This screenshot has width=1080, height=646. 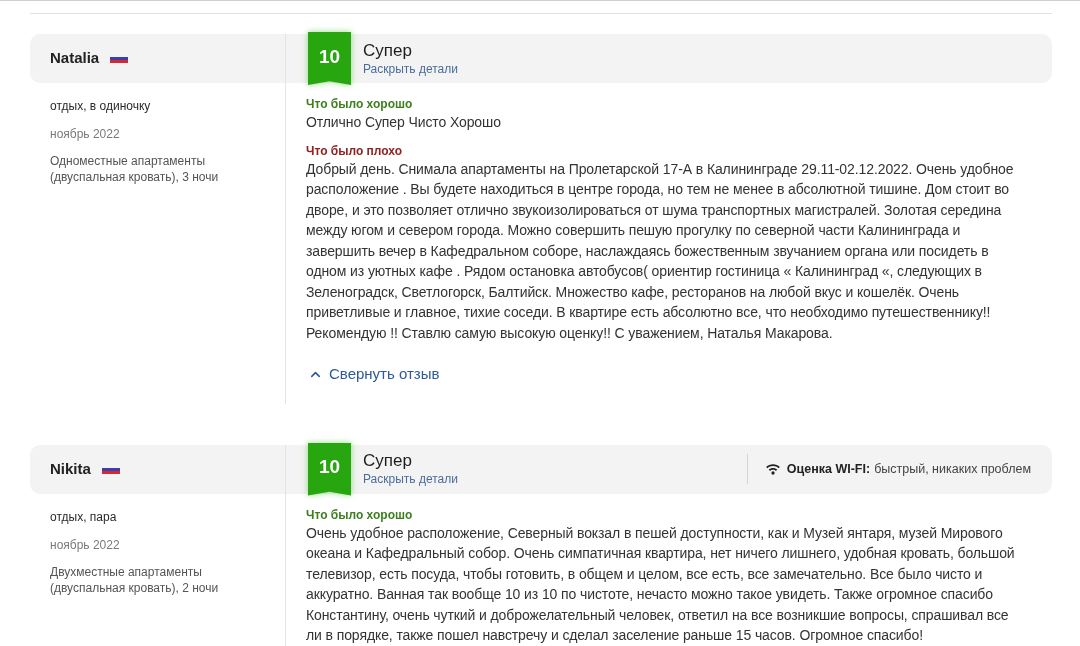 I want to click on section-heading: Что было плохо, so click(x=355, y=151).